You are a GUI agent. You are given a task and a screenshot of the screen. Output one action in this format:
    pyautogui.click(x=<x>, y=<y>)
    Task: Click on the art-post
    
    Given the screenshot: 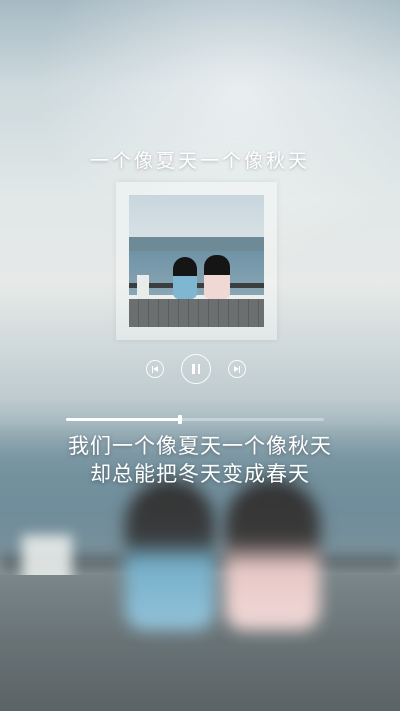 What is the action you would take?
    pyautogui.click(x=143, y=287)
    